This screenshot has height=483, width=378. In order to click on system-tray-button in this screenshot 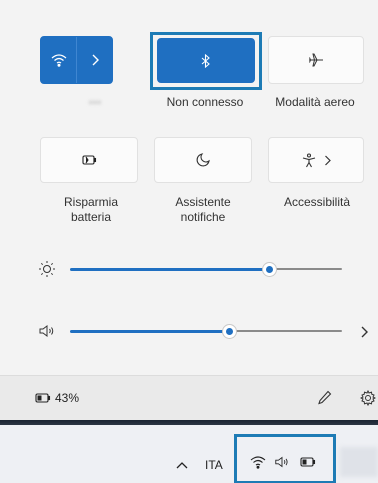, I will do `click(286, 463)`.